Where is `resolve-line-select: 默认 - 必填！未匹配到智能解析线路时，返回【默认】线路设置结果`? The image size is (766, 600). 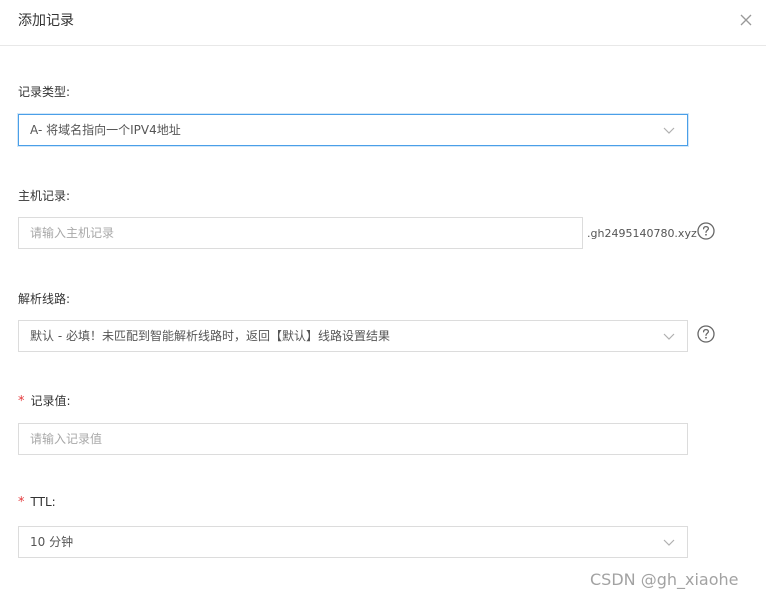 resolve-line-select: 默认 - 必填！未匹配到智能解析线路时，返回【默认】线路设置结果 is located at coordinates (353, 336).